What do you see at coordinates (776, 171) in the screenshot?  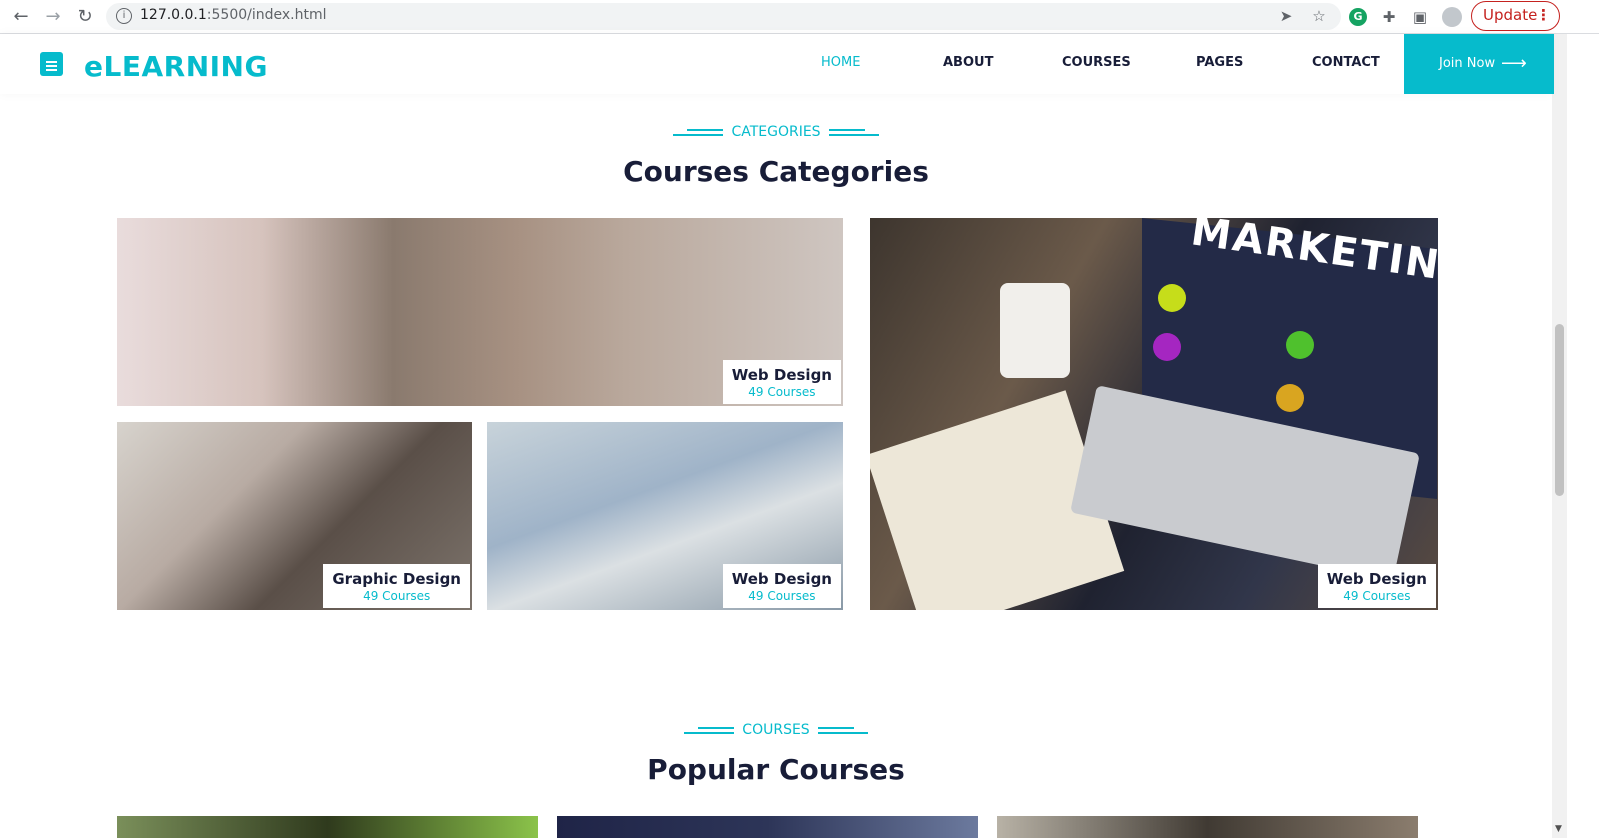 I see `categories-title: Courses Categories` at bounding box center [776, 171].